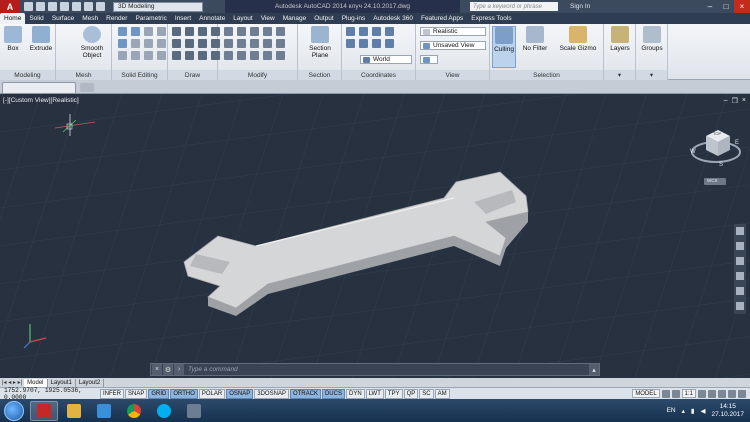  Describe the element at coordinates (688, 393) in the screenshot. I see `annotation-scale-value: 1:1` at that location.